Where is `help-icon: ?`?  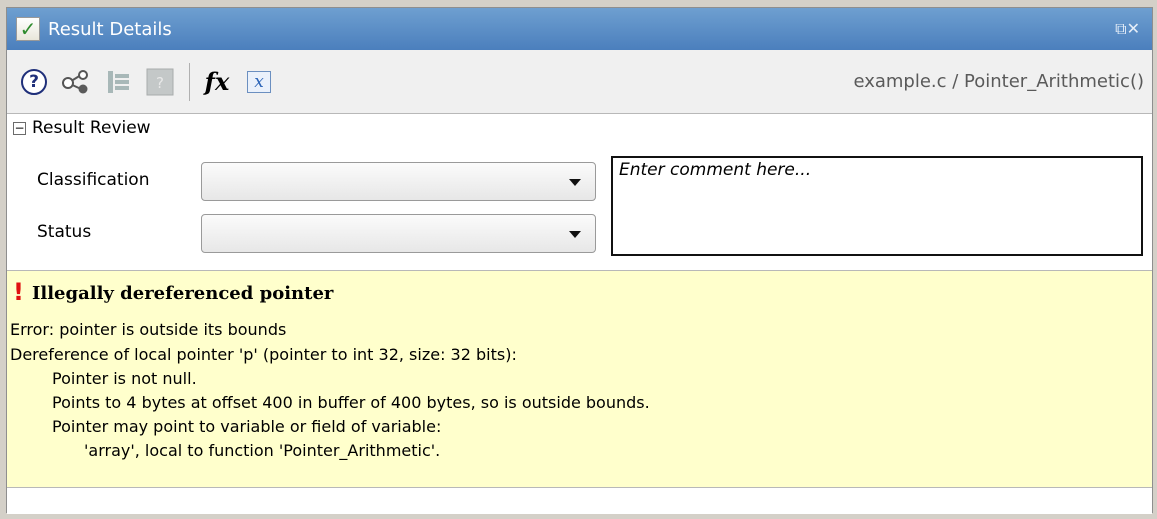 help-icon: ? is located at coordinates (34, 81).